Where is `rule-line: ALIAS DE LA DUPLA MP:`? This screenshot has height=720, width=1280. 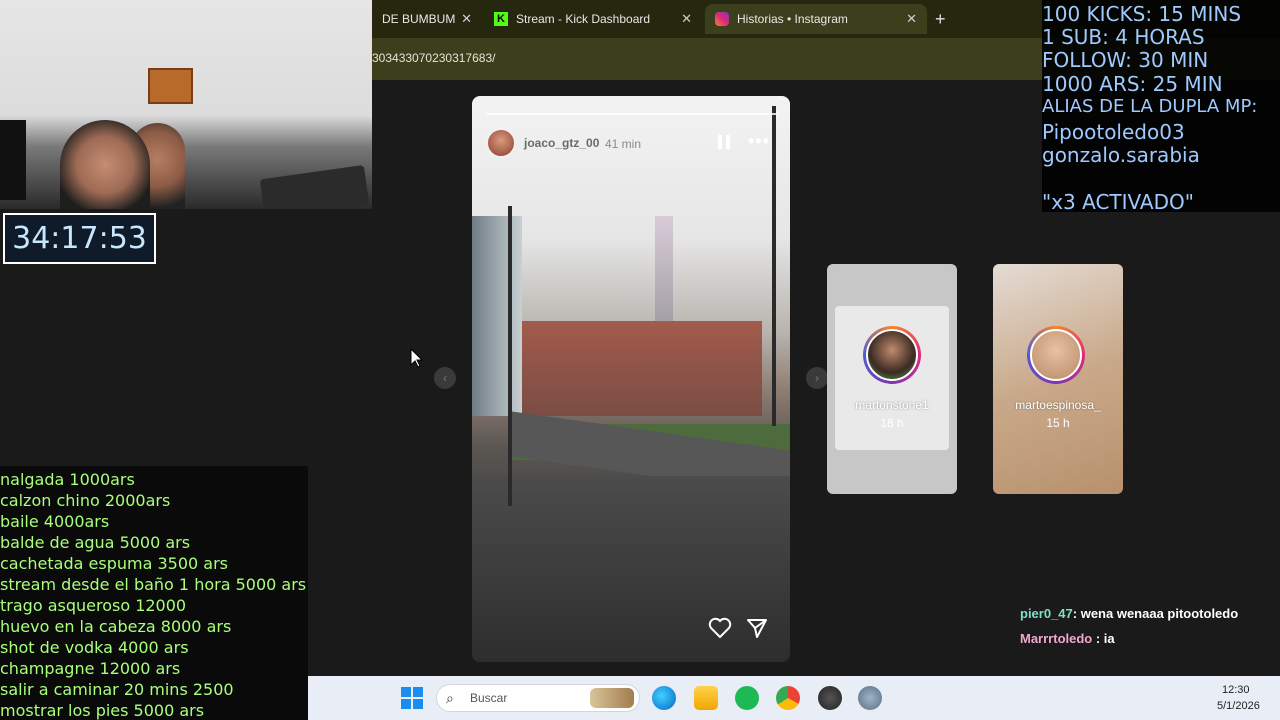 rule-line: ALIAS DE LA DUPLA MP: is located at coordinates (1150, 106).